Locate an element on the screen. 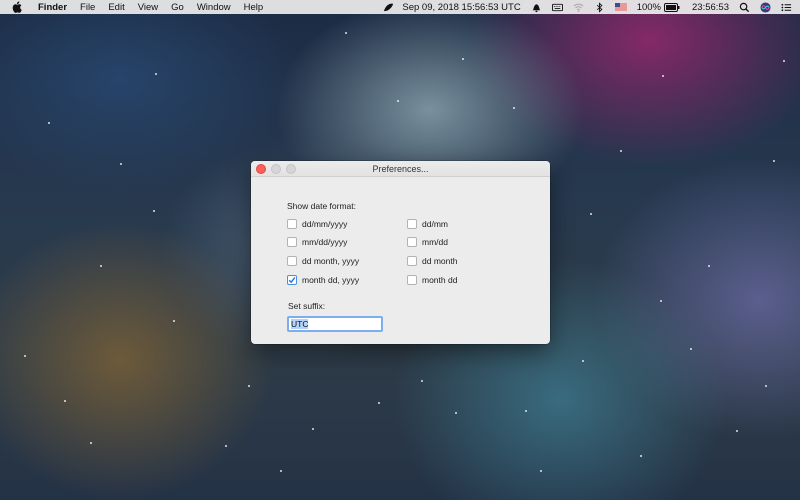 Image resolution: width=800 pixels, height=500 pixels. option-dd-month: dd month is located at coordinates (432, 261).